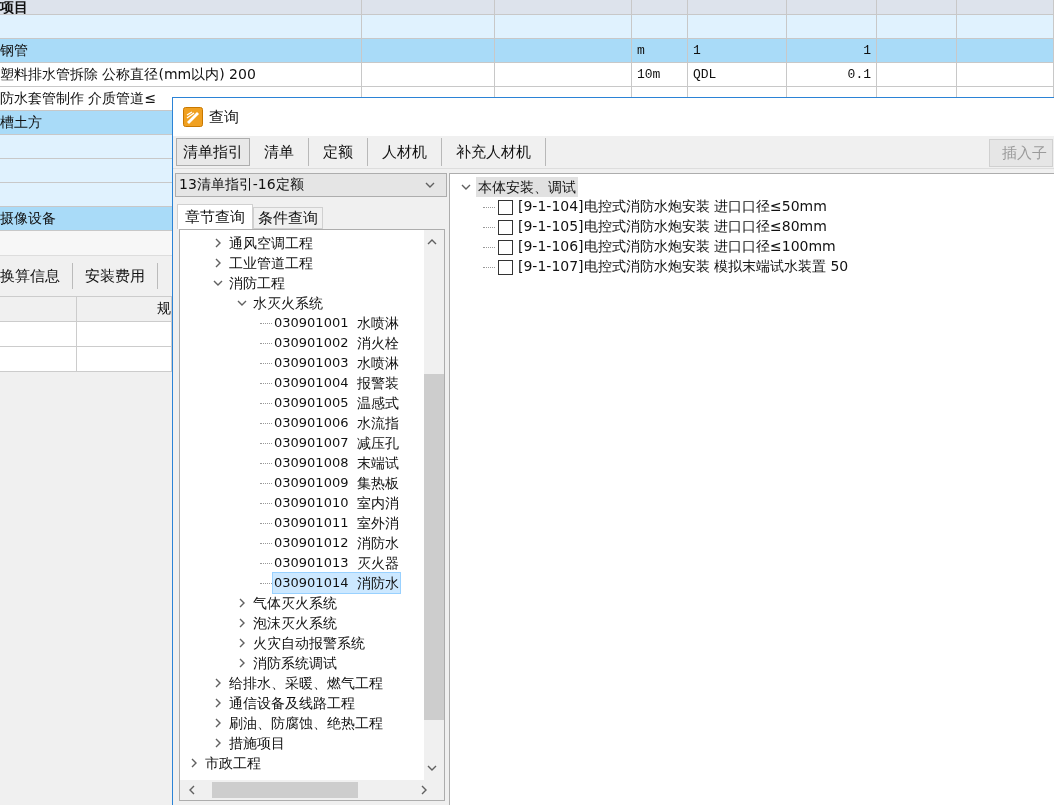 Image resolution: width=1054 pixels, height=805 pixels. Describe the element at coordinates (336, 403) in the screenshot. I see `tree-item: 030901005 温感式` at that location.